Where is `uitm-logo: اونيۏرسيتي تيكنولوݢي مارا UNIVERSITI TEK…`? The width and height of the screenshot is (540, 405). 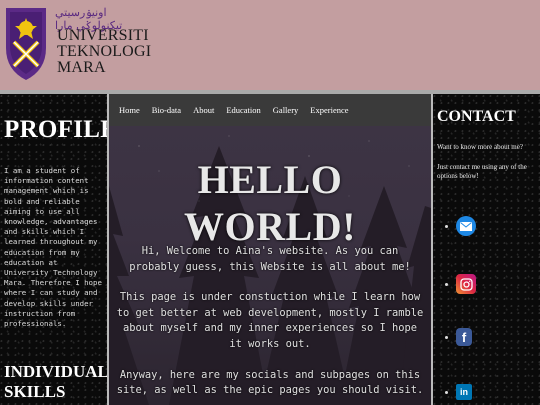
uitm-logo: اونيۏرسيتي تيكنولوݢي مارا UNIVERSITI TEK… is located at coordinates (77, 44).